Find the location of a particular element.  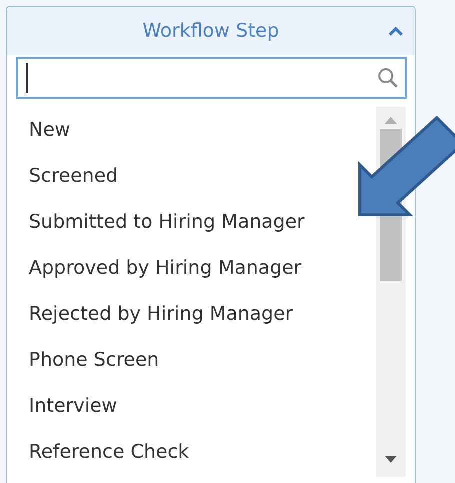

dropdown-option: Screened is located at coordinates (73, 176).